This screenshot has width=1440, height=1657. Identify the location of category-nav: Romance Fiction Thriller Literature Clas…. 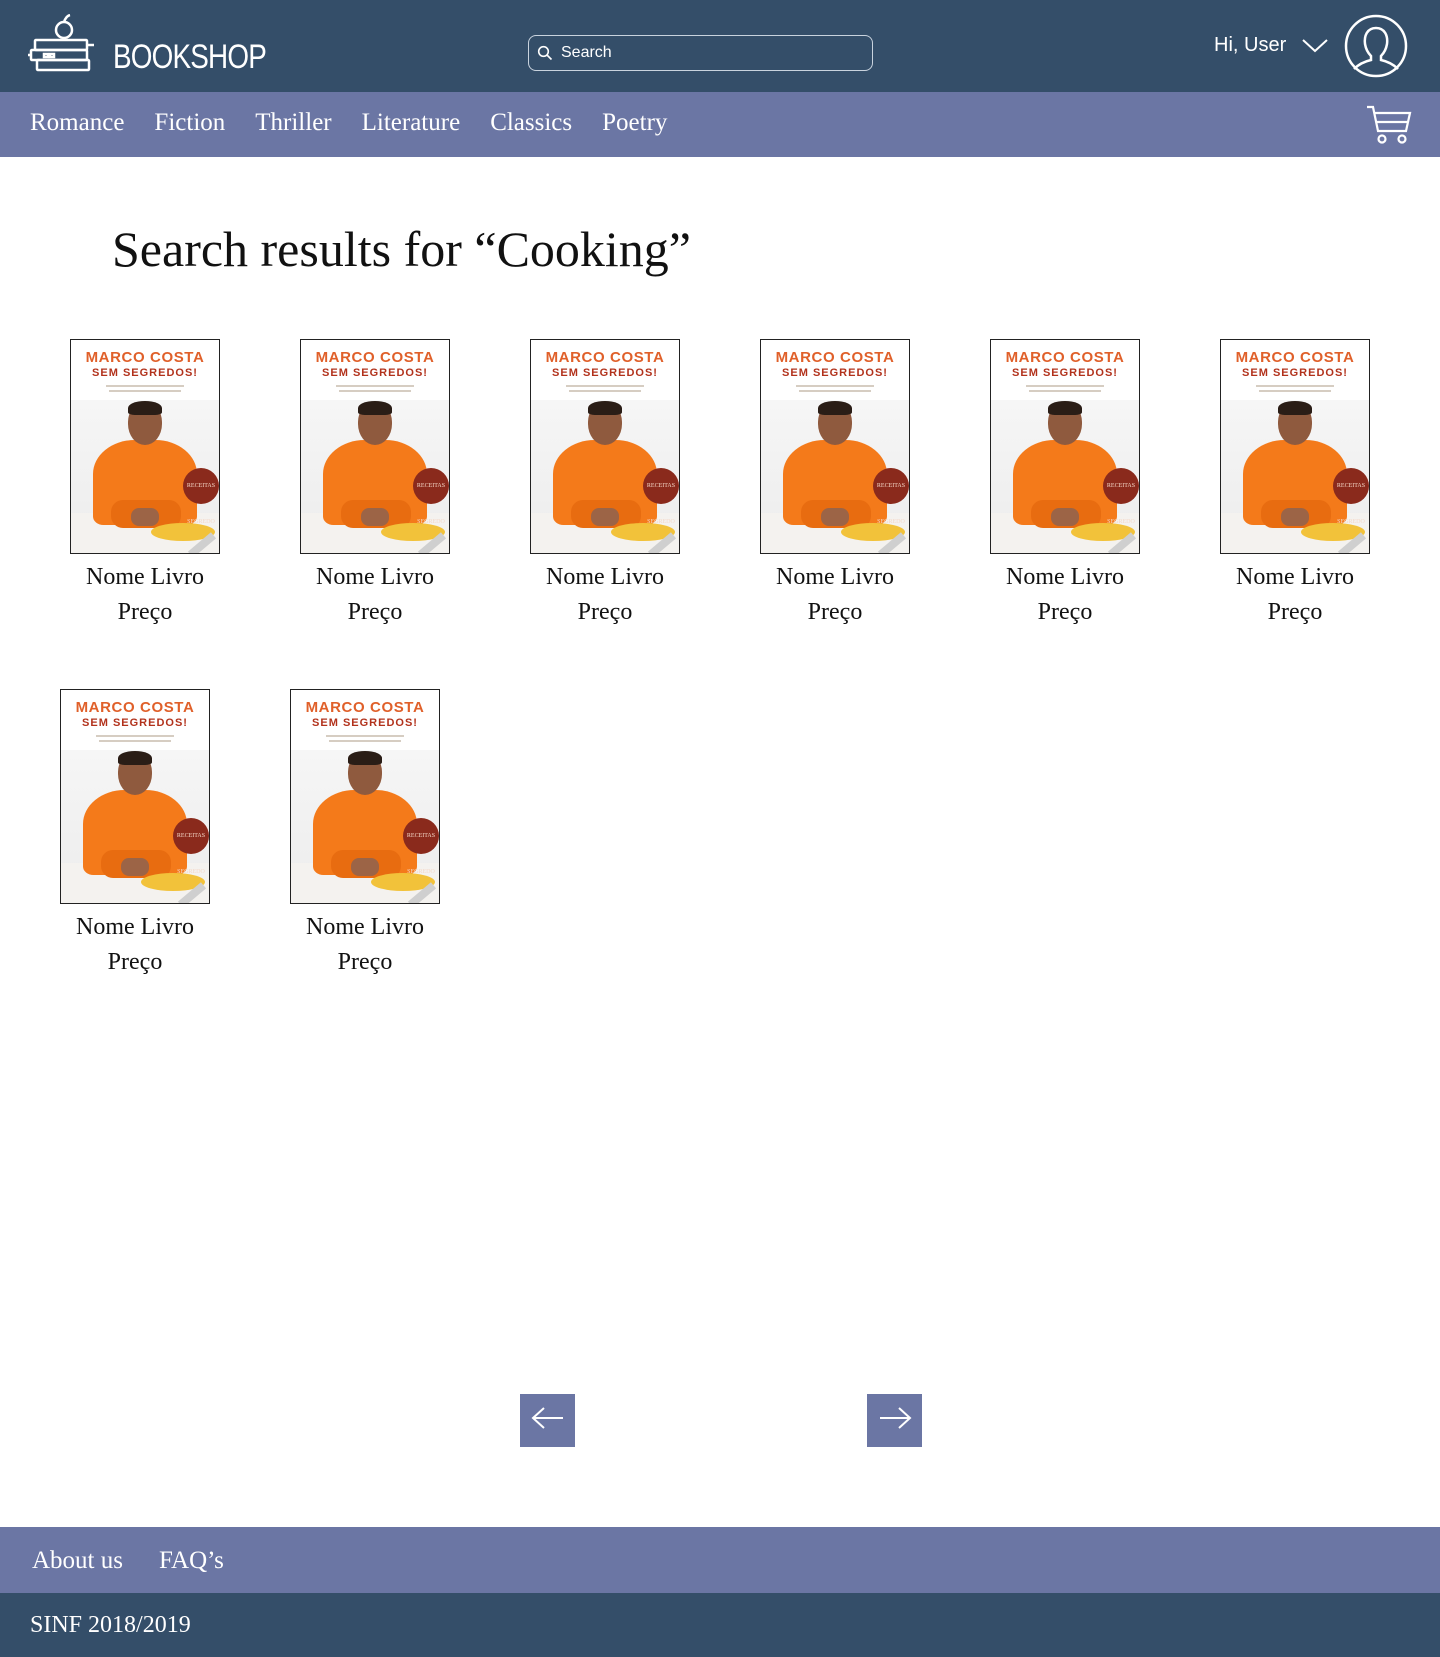
(720, 124).